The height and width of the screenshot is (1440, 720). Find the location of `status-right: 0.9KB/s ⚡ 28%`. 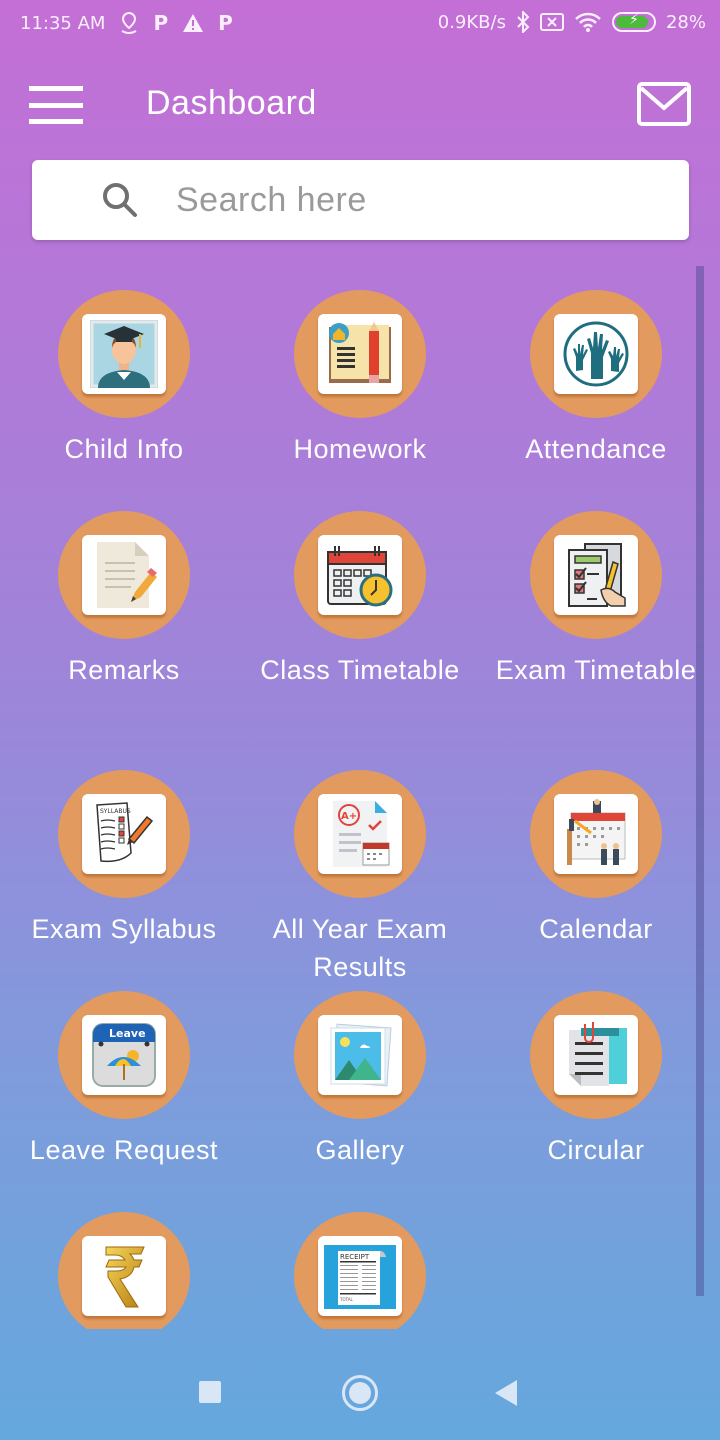

status-right: 0.9KB/s ⚡ 28% is located at coordinates (572, 22).